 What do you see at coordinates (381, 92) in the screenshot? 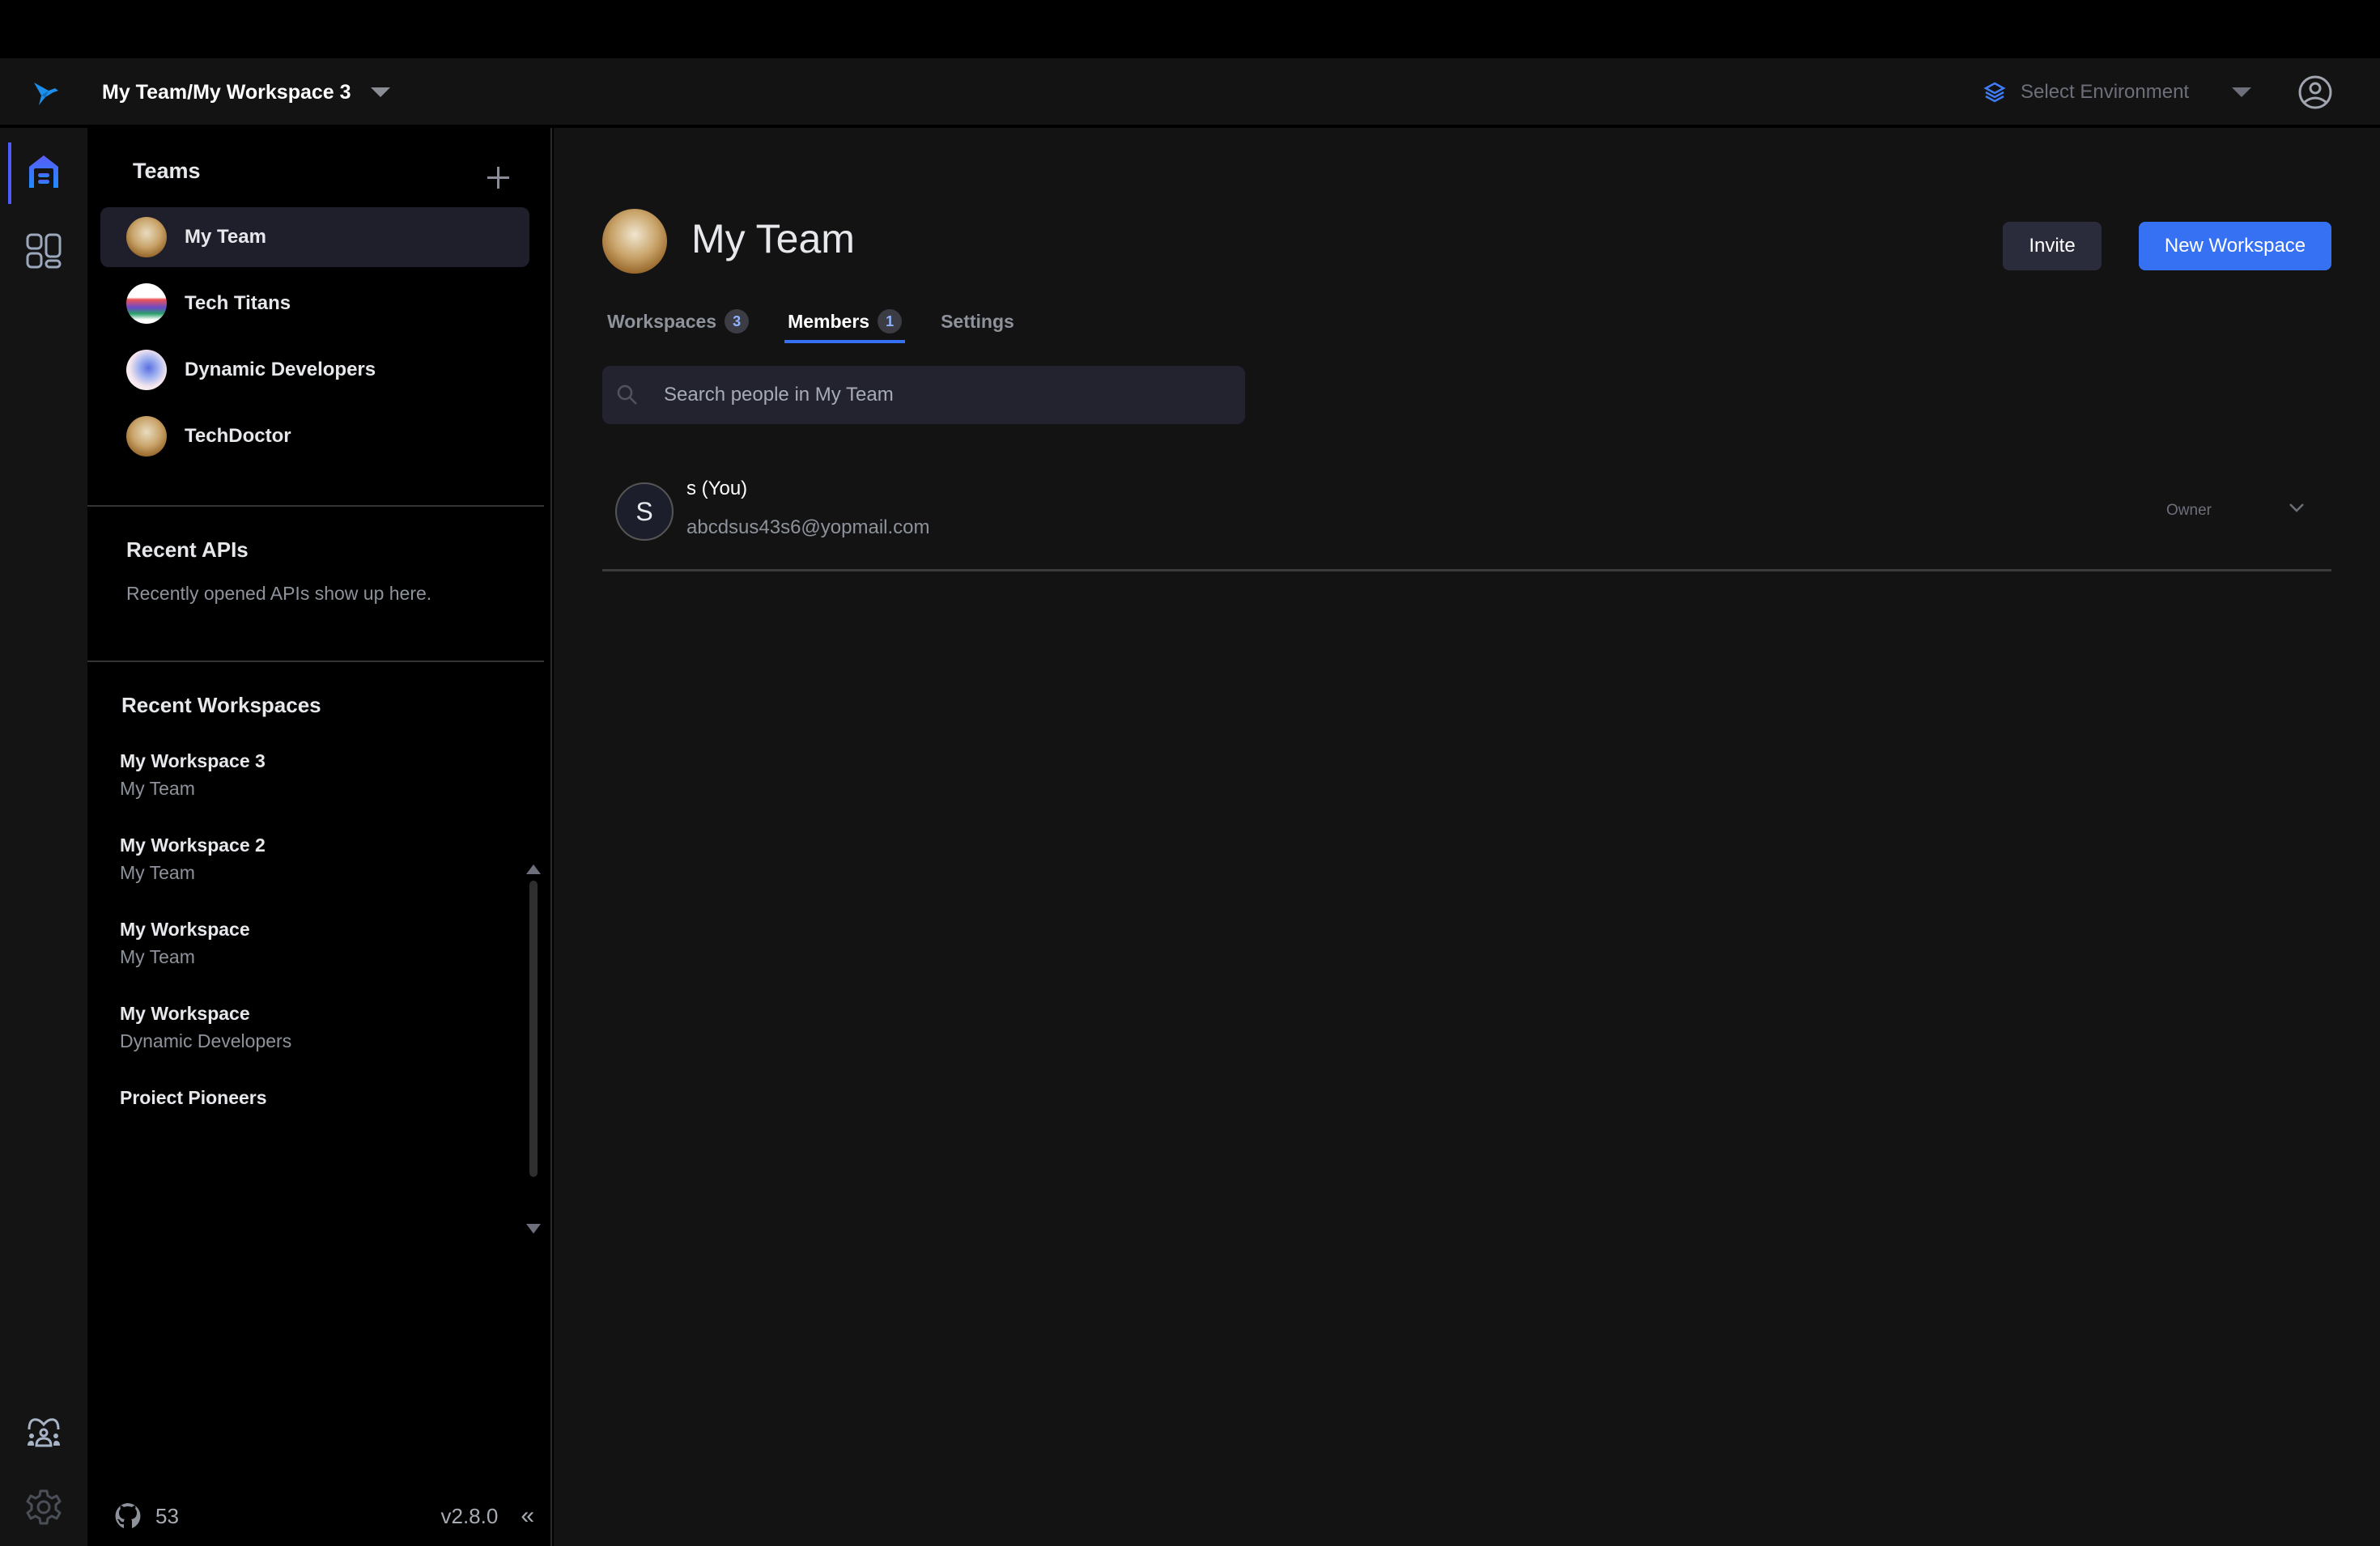
I see `workspace-dropdown-caret-icon` at bounding box center [381, 92].